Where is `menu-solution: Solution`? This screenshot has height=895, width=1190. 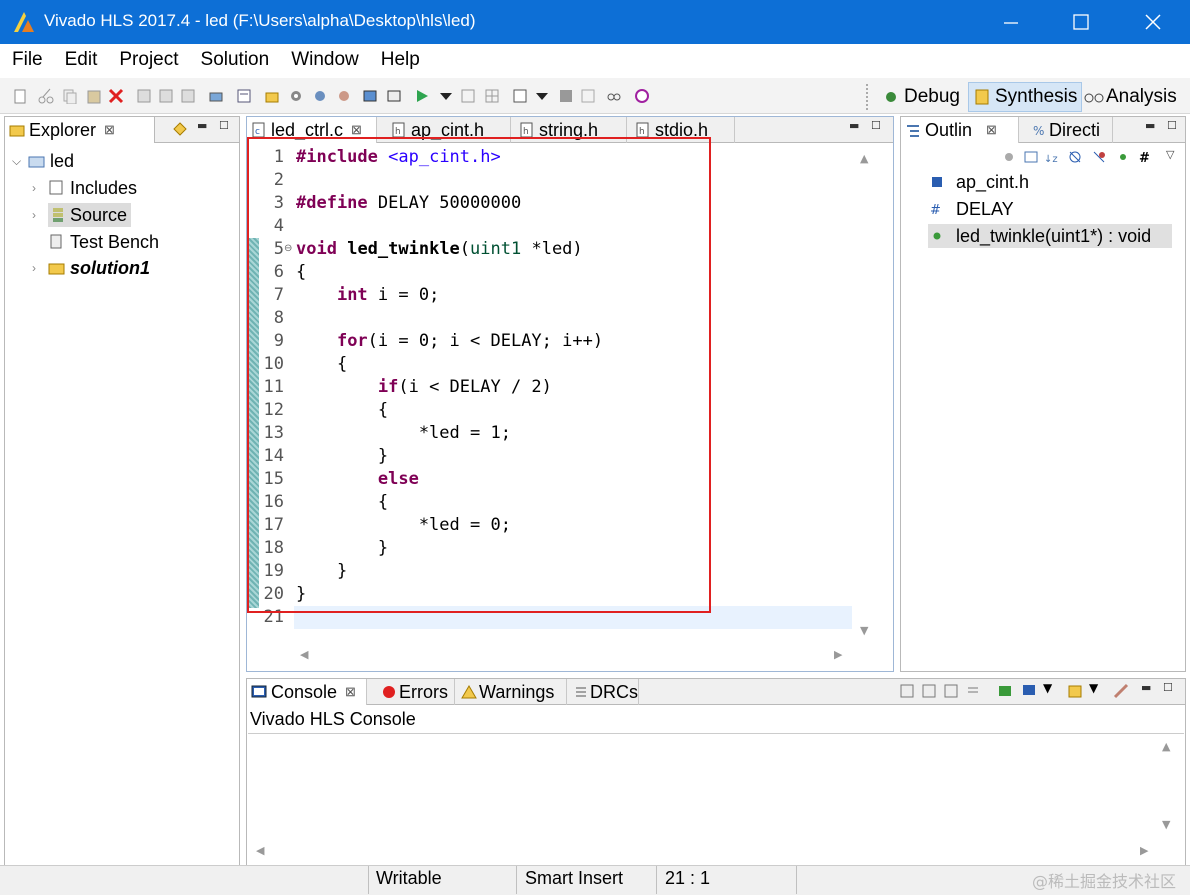
menu-solution: Solution is located at coordinates (234, 60).